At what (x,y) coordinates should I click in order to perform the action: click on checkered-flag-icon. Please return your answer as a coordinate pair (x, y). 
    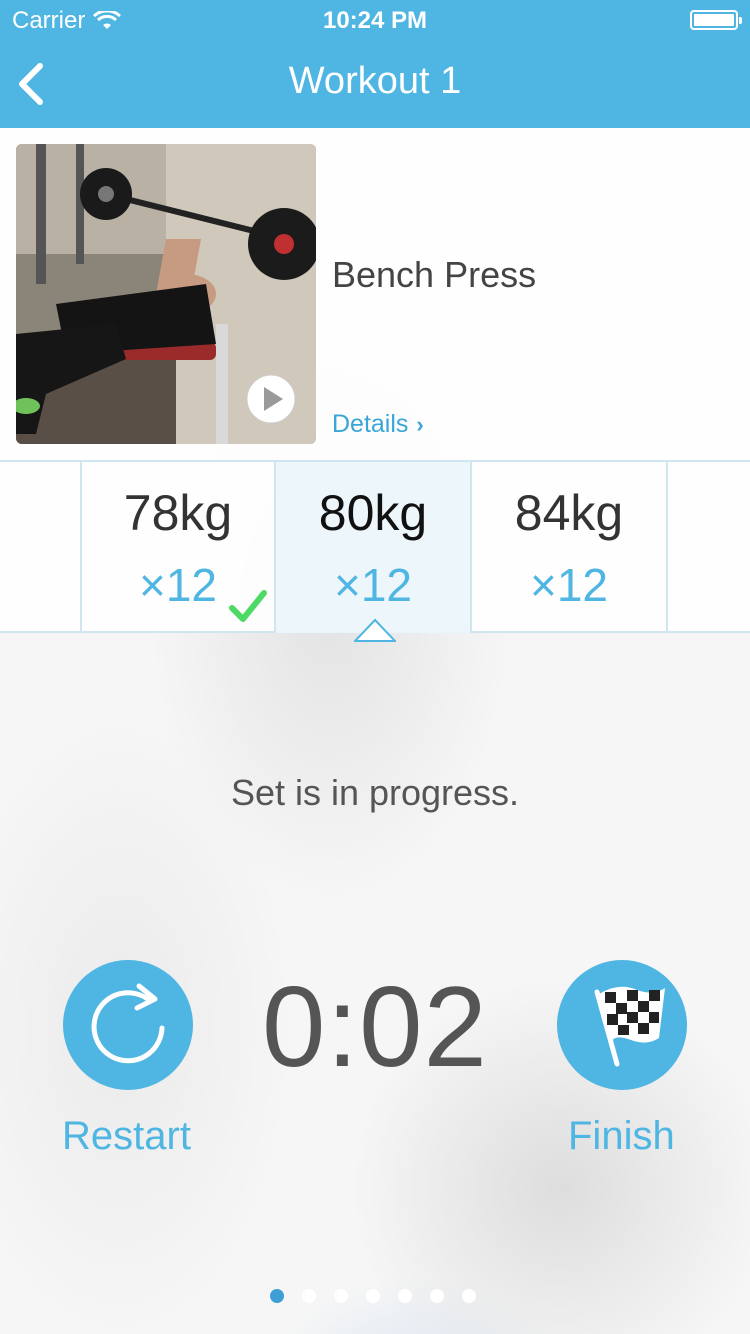
    Looking at the image, I should click on (629, 1026).